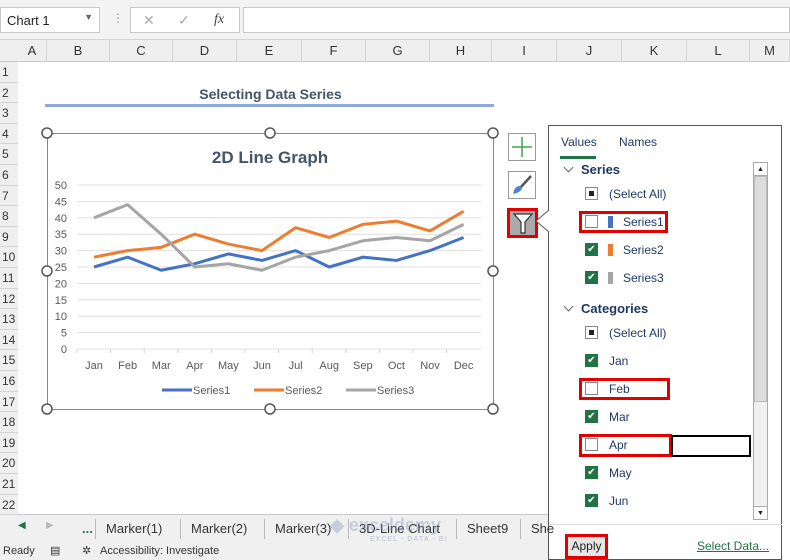  Describe the element at coordinates (9, 340) in the screenshot. I see `row-header: 14` at that location.